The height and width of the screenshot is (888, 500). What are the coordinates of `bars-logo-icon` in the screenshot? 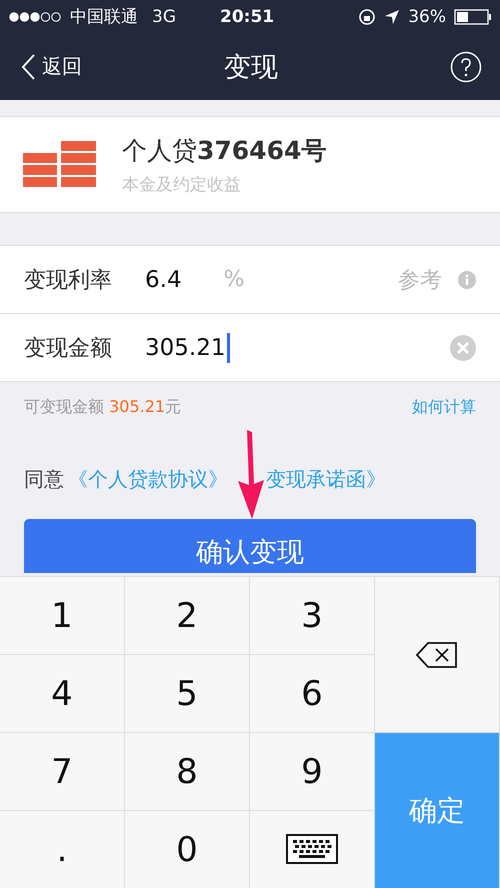 It's located at (59, 164).